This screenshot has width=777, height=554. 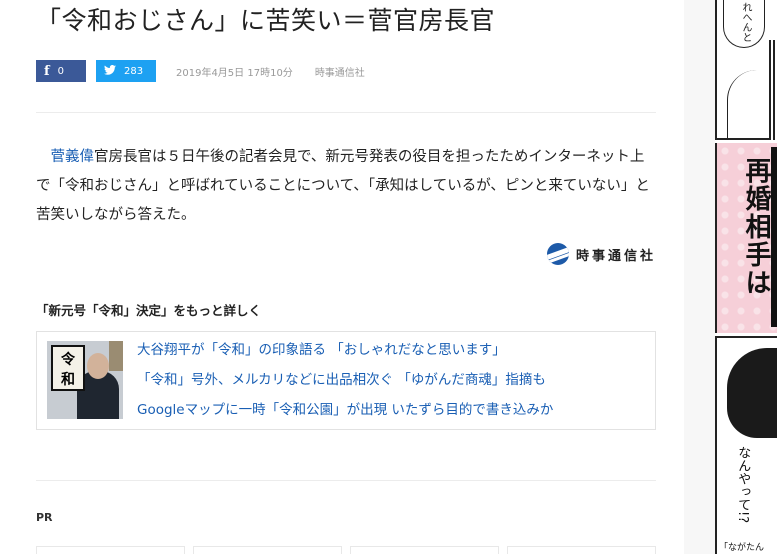 I want to click on person-link: 菅義偉, so click(x=73, y=157).